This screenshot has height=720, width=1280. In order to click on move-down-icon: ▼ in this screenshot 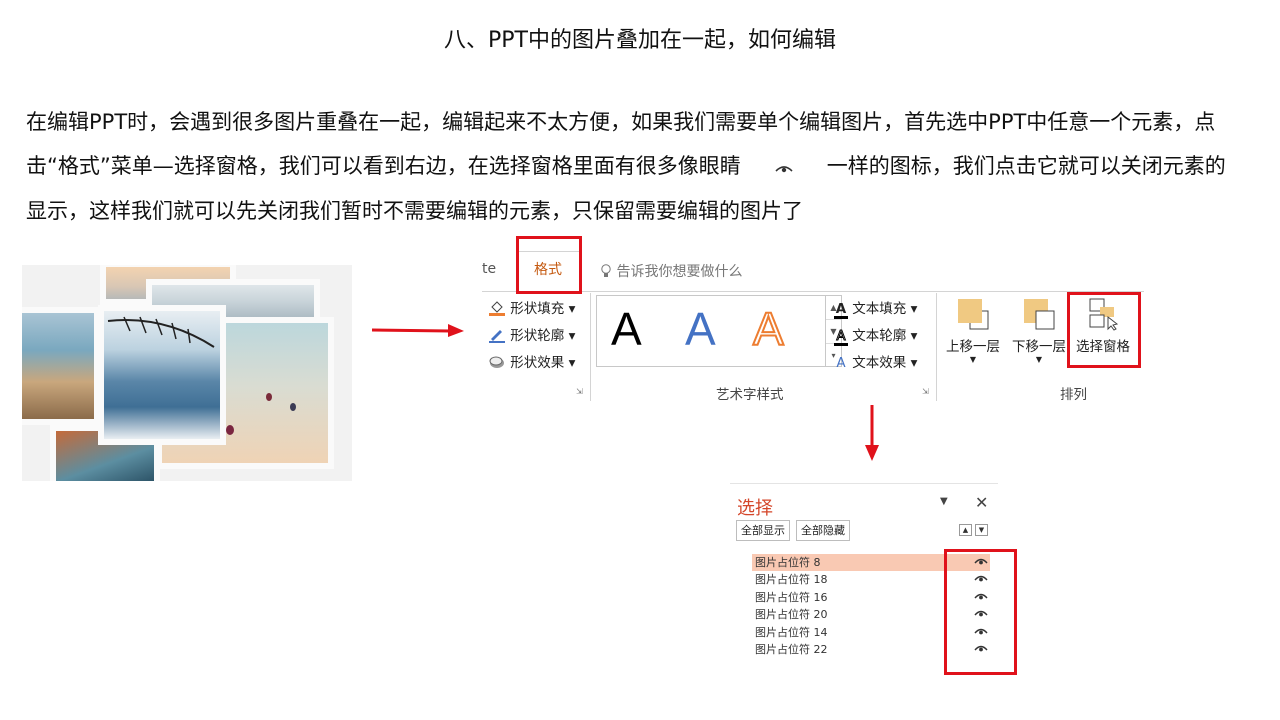, I will do `click(981, 530)`.